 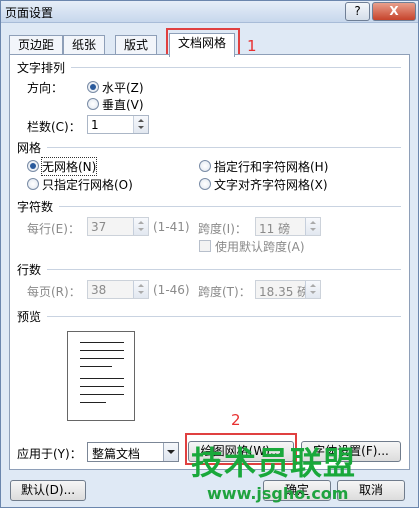 What do you see at coordinates (118, 289) in the screenshot?
I see `lines-per-page-spinner: 38` at bounding box center [118, 289].